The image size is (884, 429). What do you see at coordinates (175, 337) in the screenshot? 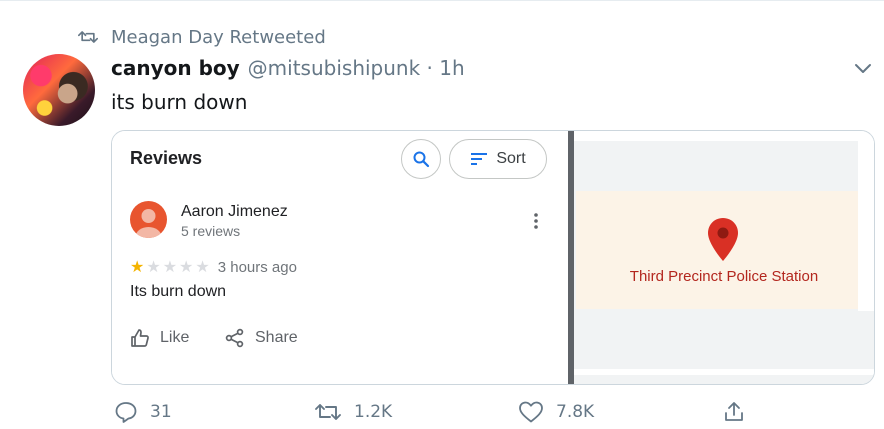
I see `like-label: Like` at bounding box center [175, 337].